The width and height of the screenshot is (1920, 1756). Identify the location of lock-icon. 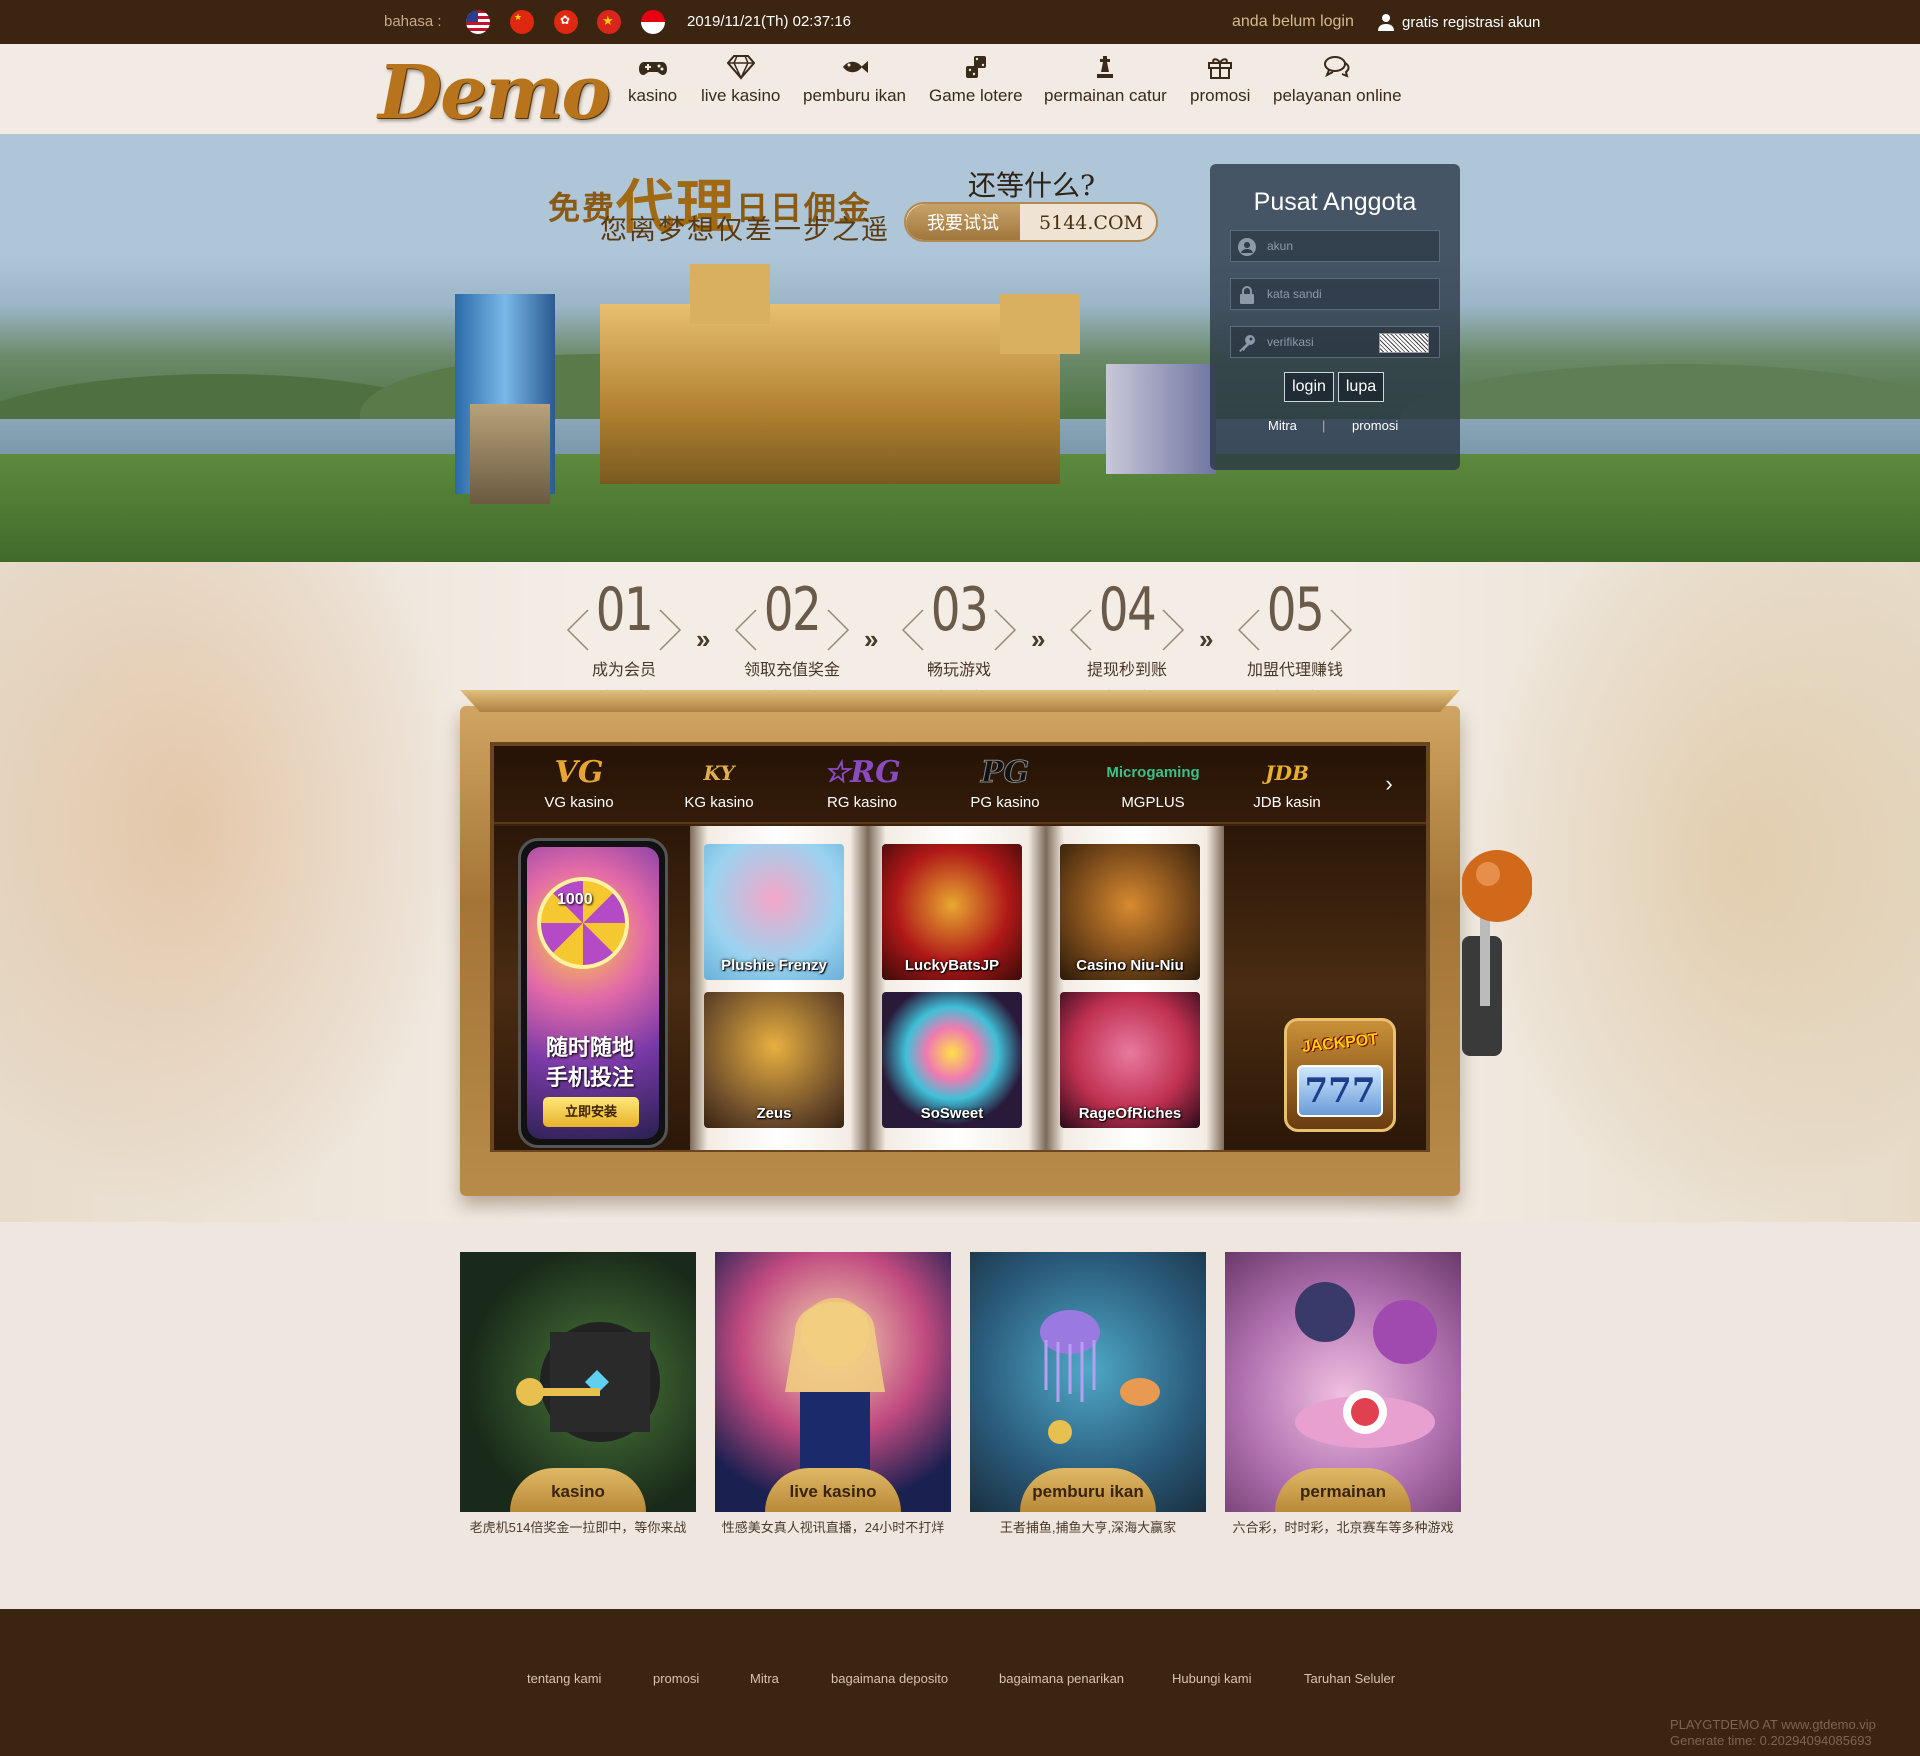
(1247, 295).